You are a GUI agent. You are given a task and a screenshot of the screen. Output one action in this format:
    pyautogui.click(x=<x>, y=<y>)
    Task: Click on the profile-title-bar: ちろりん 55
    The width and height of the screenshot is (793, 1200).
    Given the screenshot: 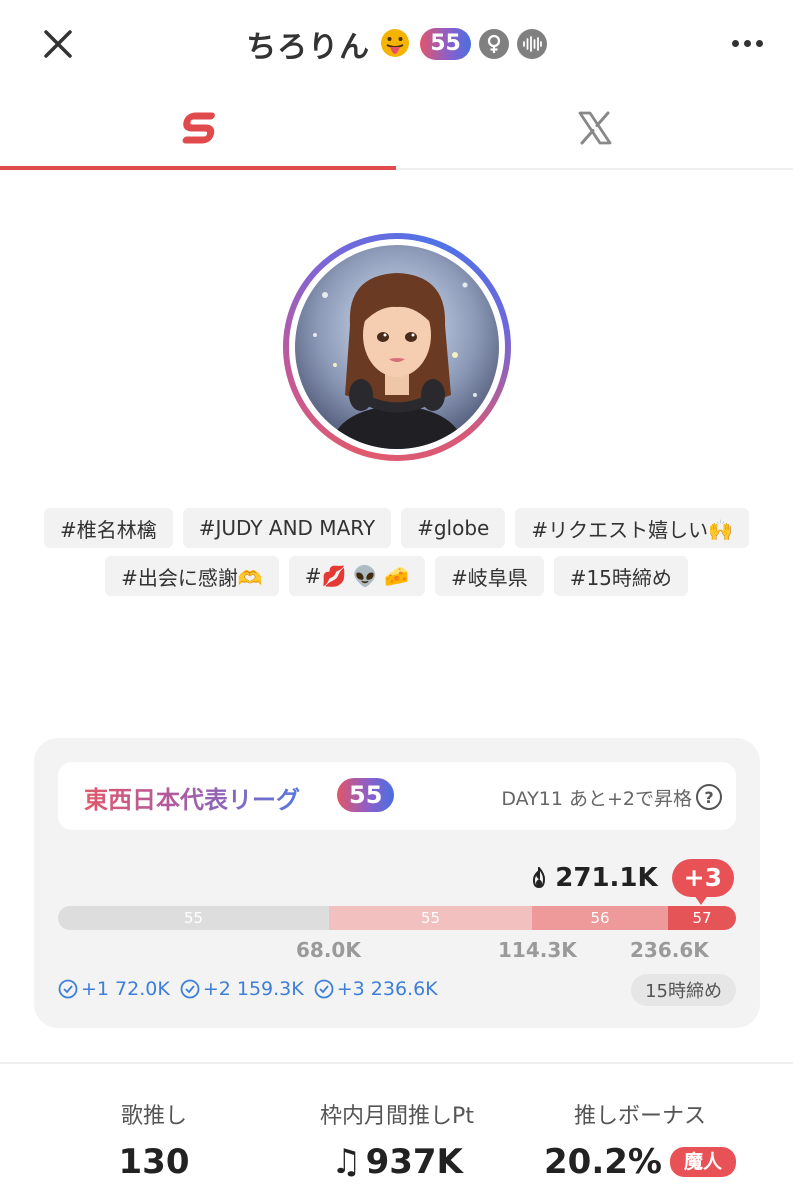 What is the action you would take?
    pyautogui.click(x=396, y=44)
    